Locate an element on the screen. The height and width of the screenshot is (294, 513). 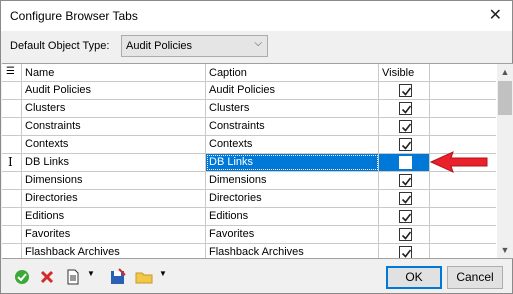
table-row: Contexts Contexts is located at coordinates (249, 145).